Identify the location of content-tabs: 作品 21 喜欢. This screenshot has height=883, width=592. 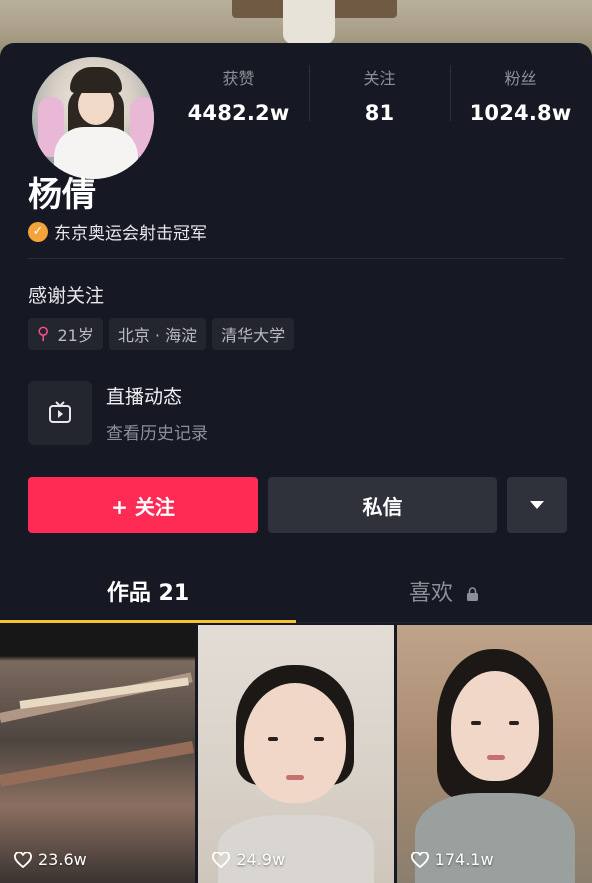
(296, 593).